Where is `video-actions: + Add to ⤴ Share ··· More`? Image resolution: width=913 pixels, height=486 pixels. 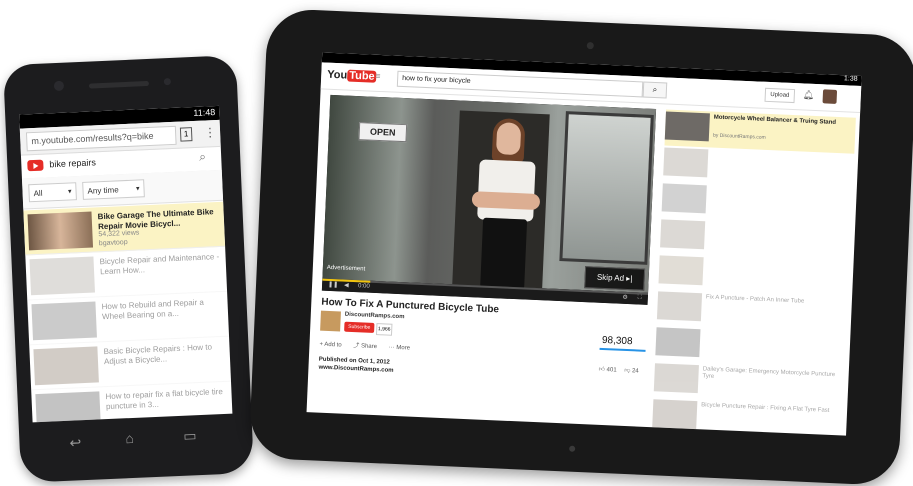 video-actions: + Add to ⤴ Share ··· More is located at coordinates (364, 345).